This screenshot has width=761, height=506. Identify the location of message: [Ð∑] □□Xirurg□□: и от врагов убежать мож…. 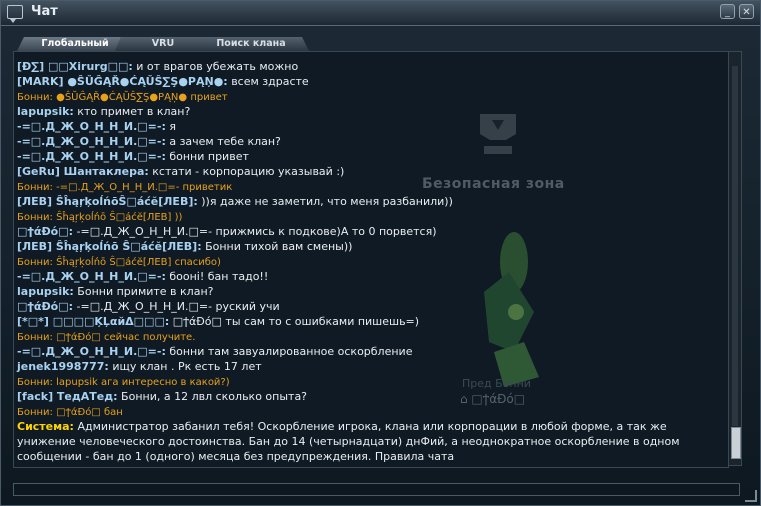
(367, 66).